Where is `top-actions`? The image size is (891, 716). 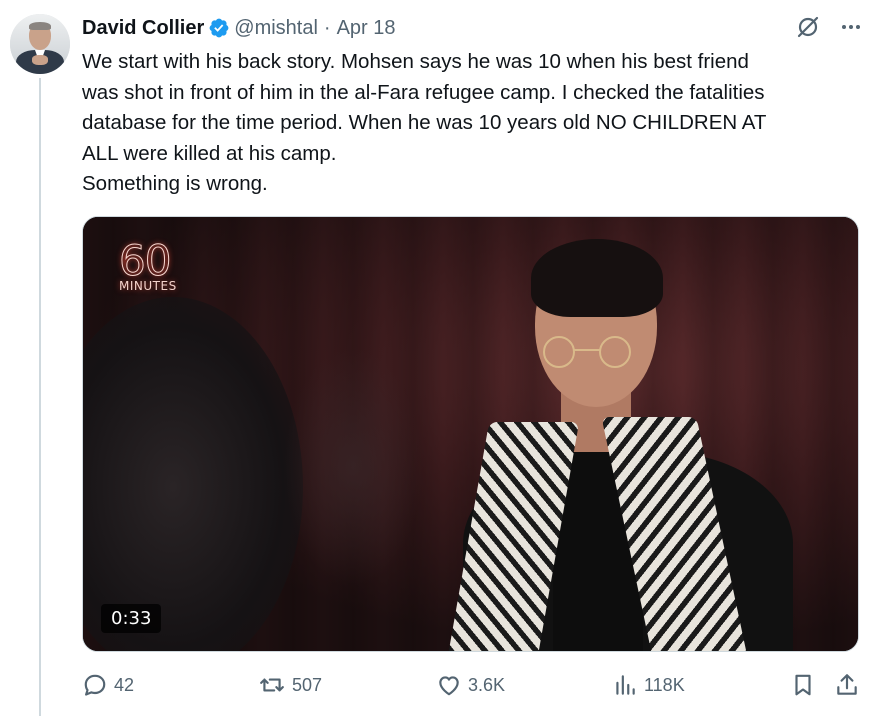 top-actions is located at coordinates (829, 27).